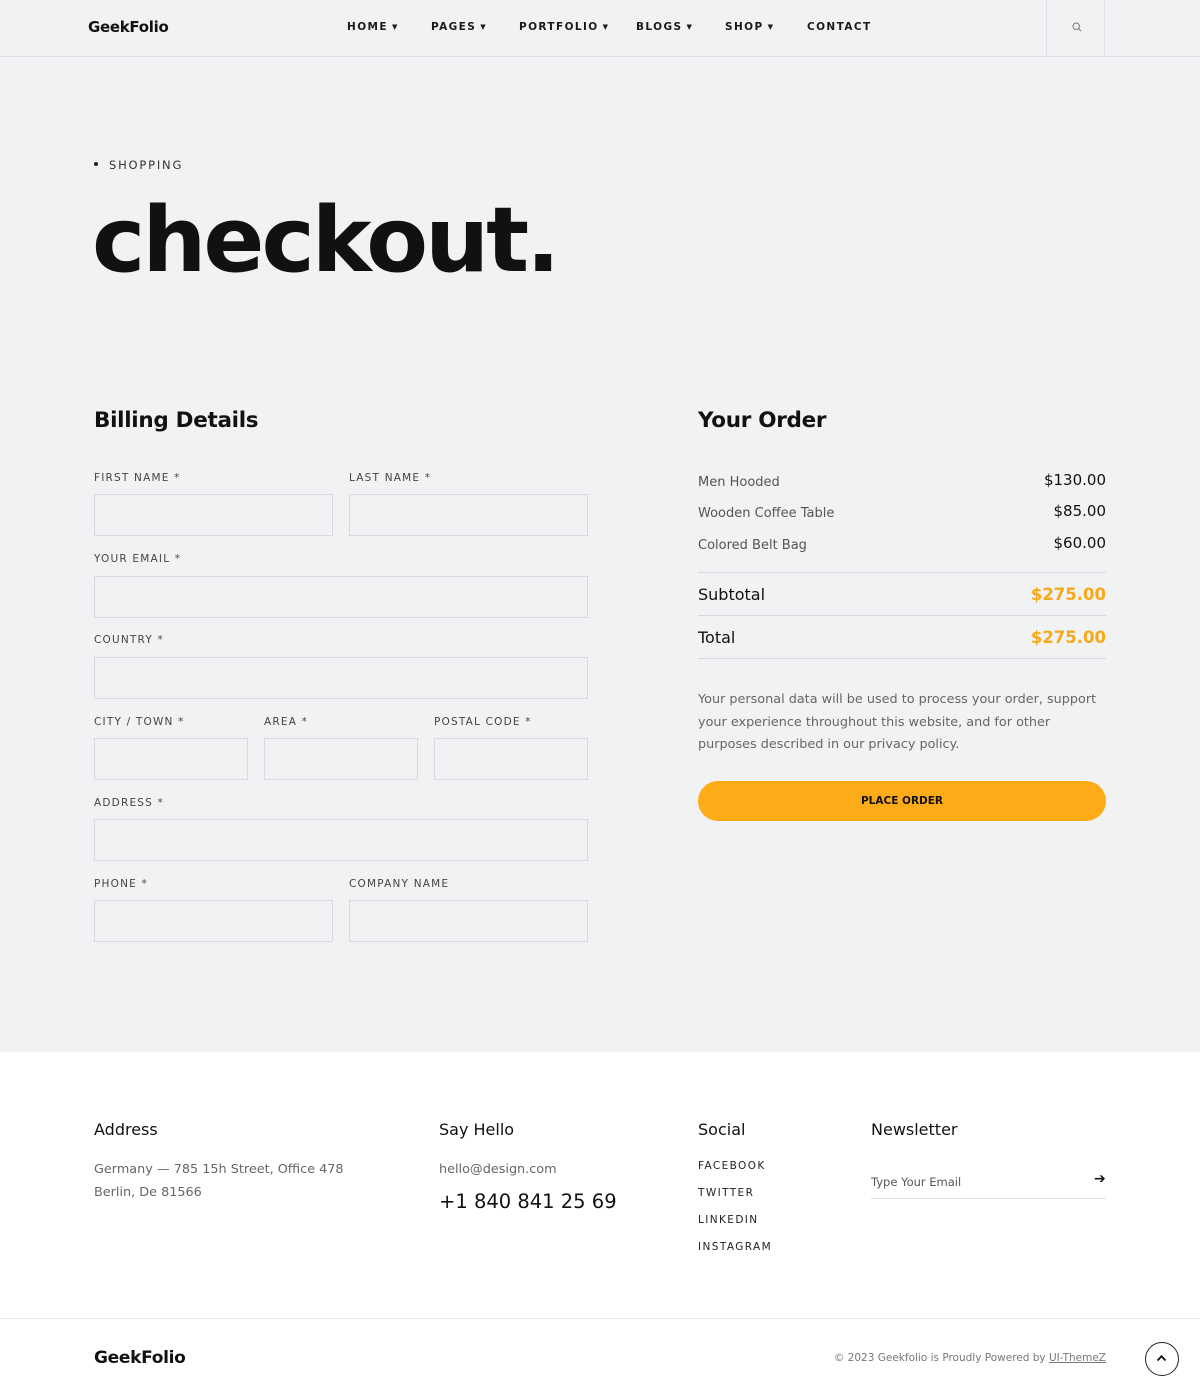 The height and width of the screenshot is (1400, 1200). I want to click on area-label: AREA *, so click(286, 722).